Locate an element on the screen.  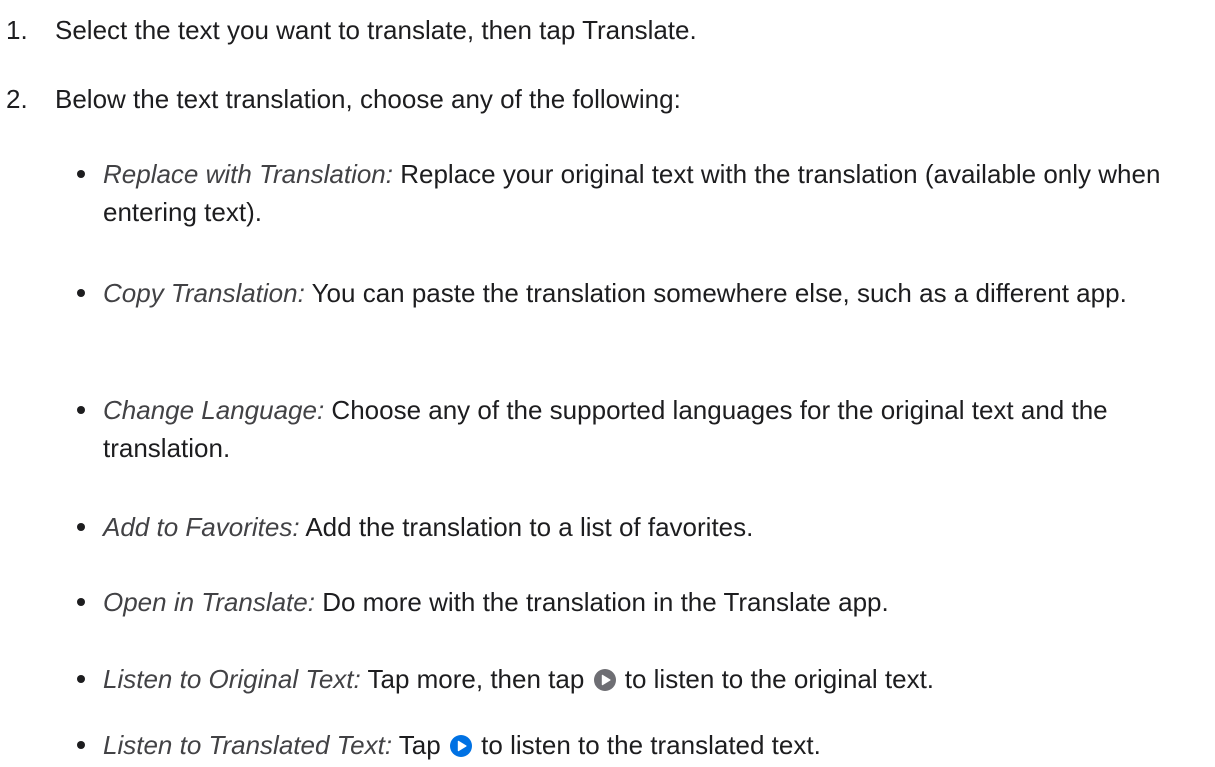
option-description-before: Tap is located at coordinates (420, 745).